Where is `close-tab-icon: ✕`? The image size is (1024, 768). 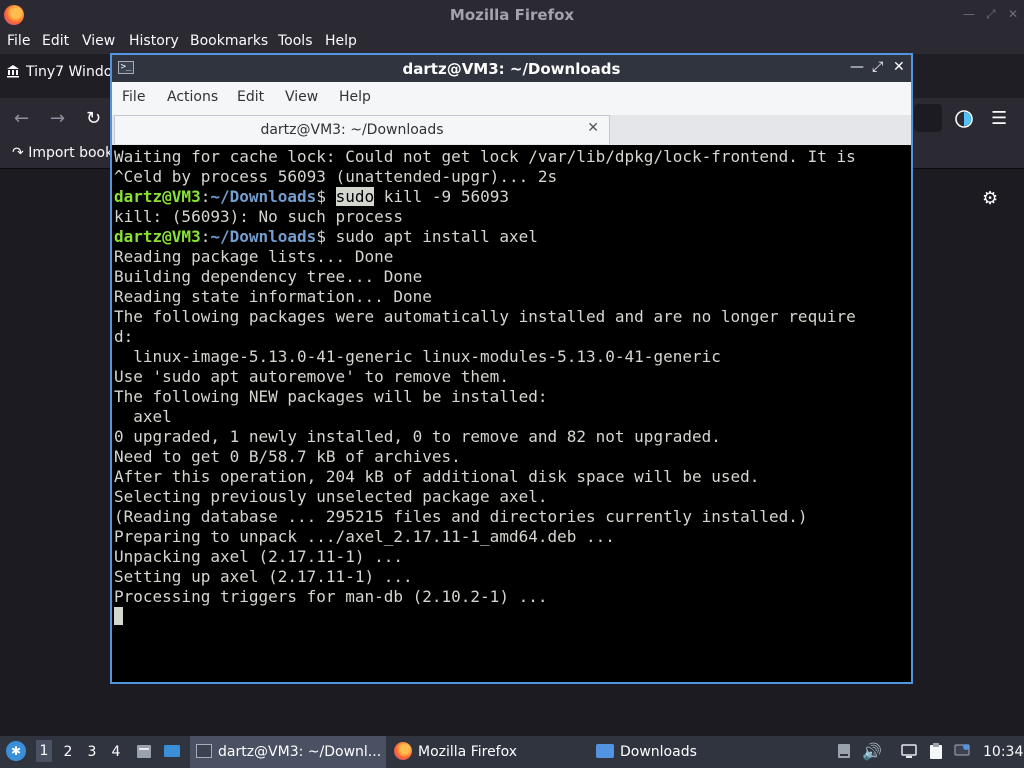 close-tab-icon: ✕ is located at coordinates (593, 128).